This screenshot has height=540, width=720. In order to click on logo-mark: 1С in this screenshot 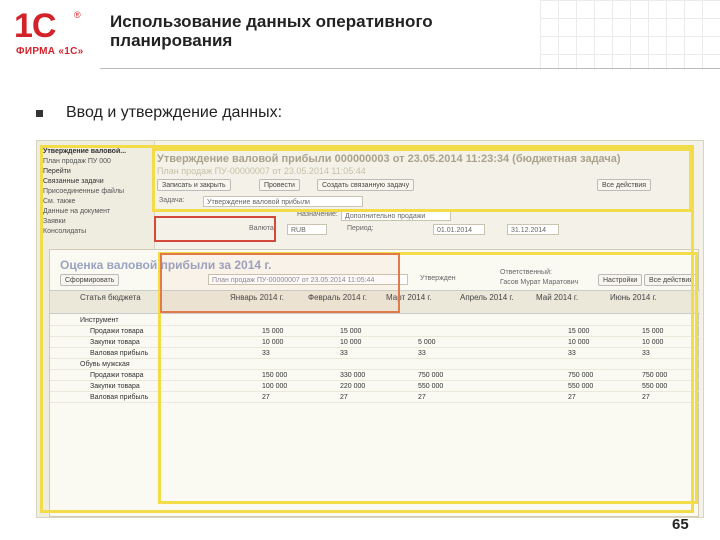, I will do `click(35, 26)`.